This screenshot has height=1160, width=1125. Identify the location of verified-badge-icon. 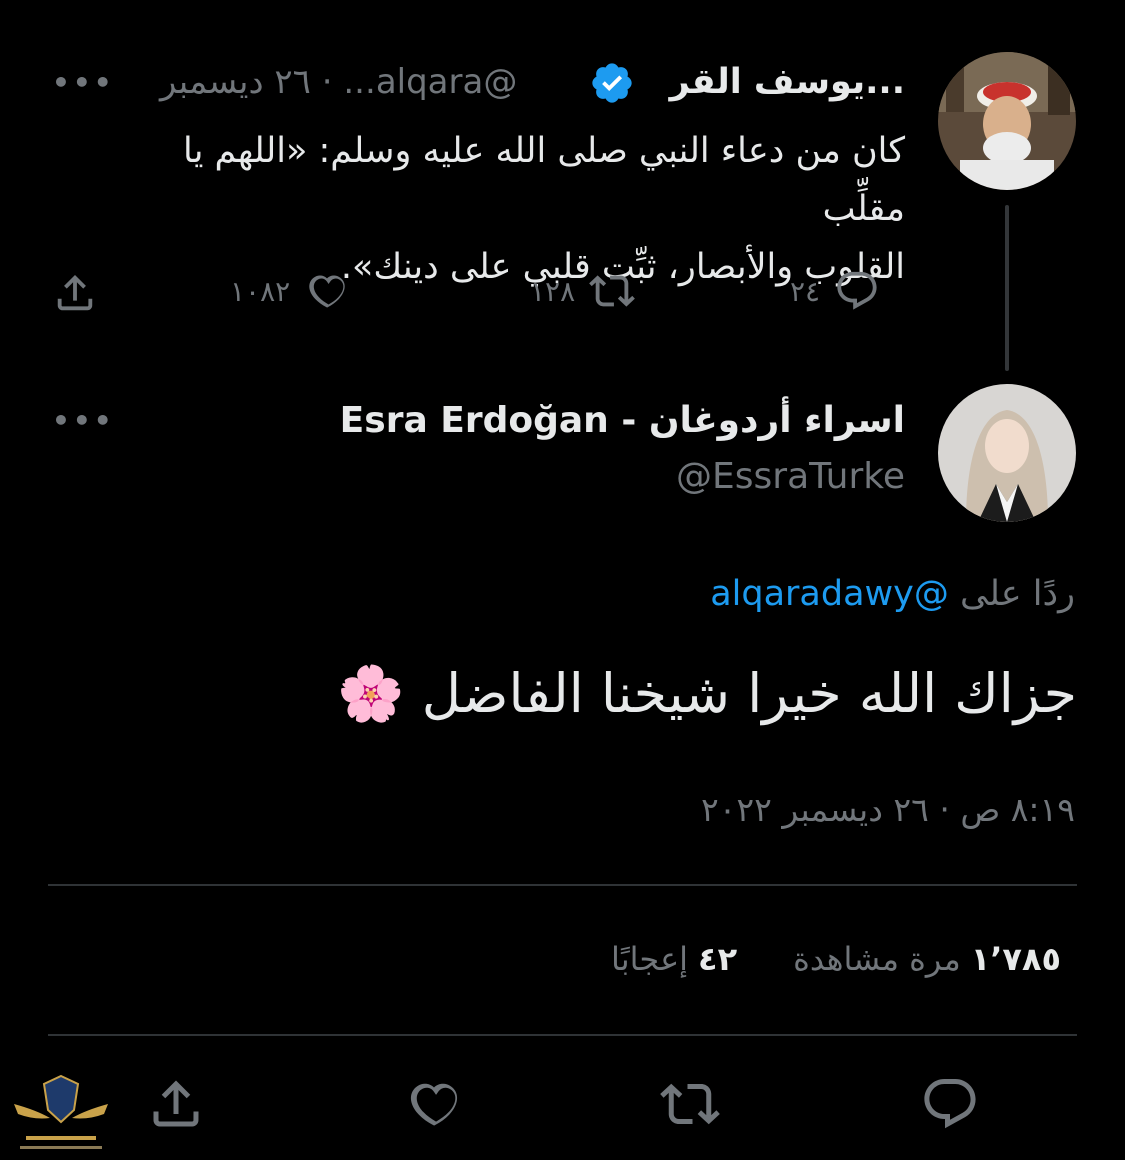
(612, 83).